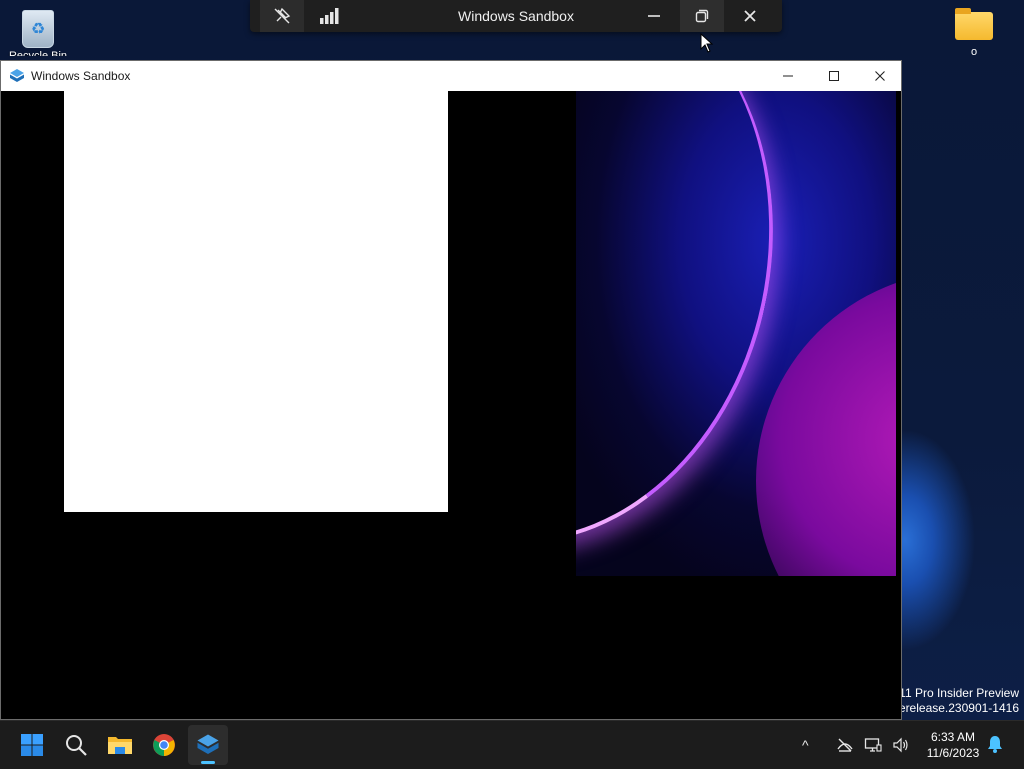 This screenshot has width=1024, height=769. I want to click on display-icon, so click(873, 745).